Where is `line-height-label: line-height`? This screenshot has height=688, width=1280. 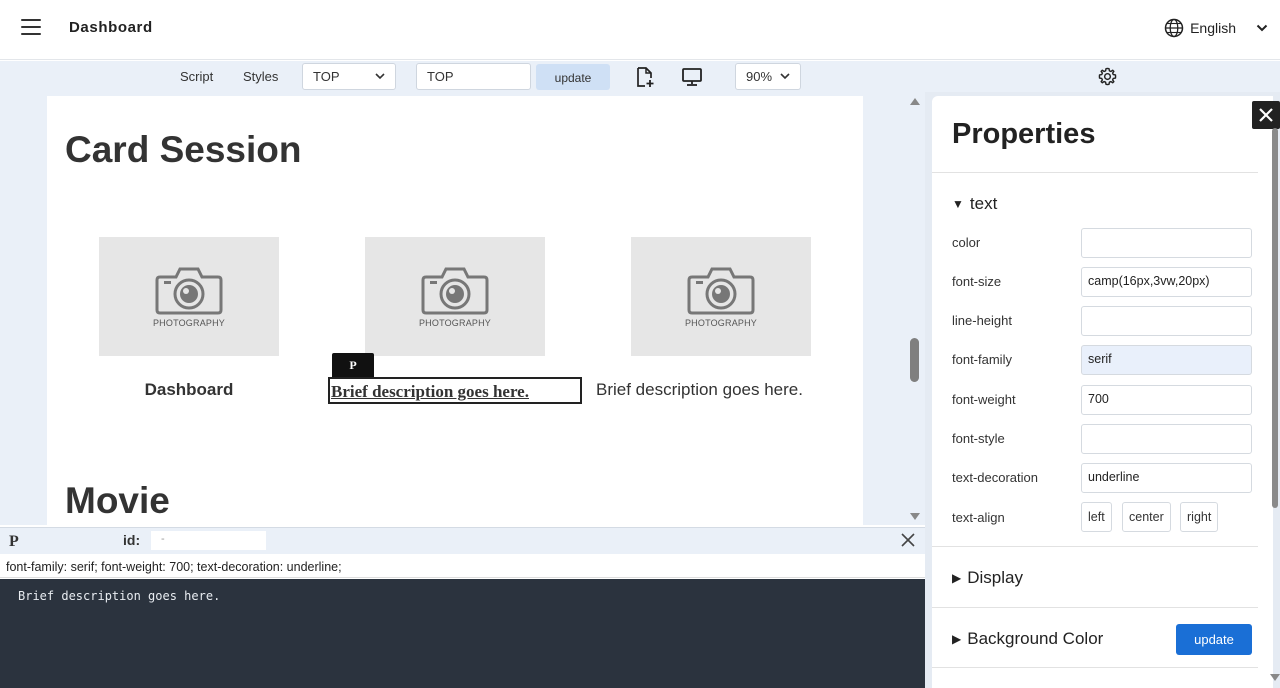
line-height-label: line-height is located at coordinates (982, 320).